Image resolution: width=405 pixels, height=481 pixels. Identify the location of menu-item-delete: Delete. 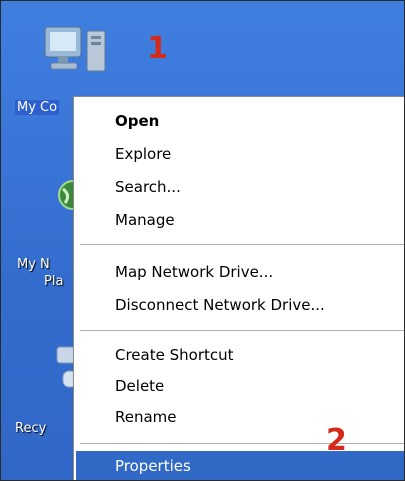
(240, 386).